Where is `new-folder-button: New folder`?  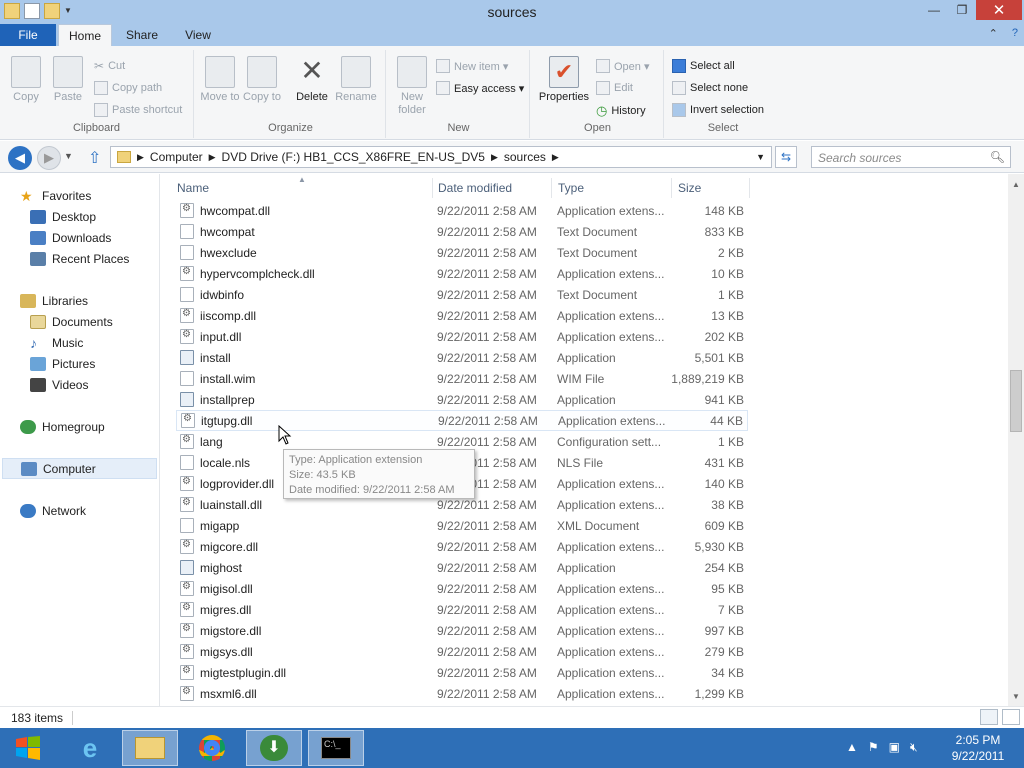
new-folder-button: New folder is located at coordinates (412, 85).